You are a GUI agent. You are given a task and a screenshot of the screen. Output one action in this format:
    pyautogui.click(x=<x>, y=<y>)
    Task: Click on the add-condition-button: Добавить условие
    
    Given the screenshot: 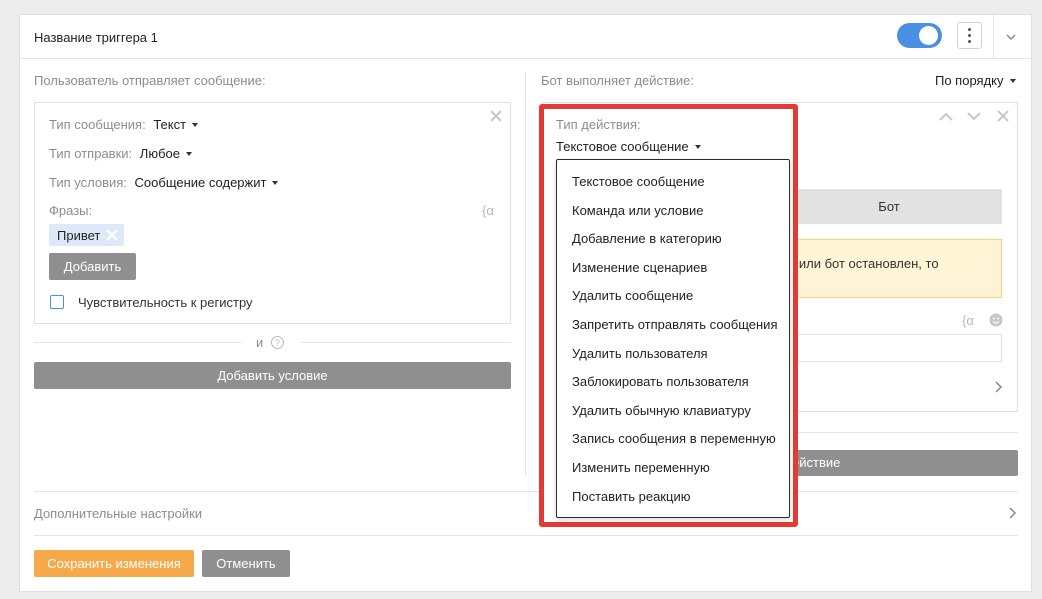 What is the action you would take?
    pyautogui.click(x=272, y=375)
    